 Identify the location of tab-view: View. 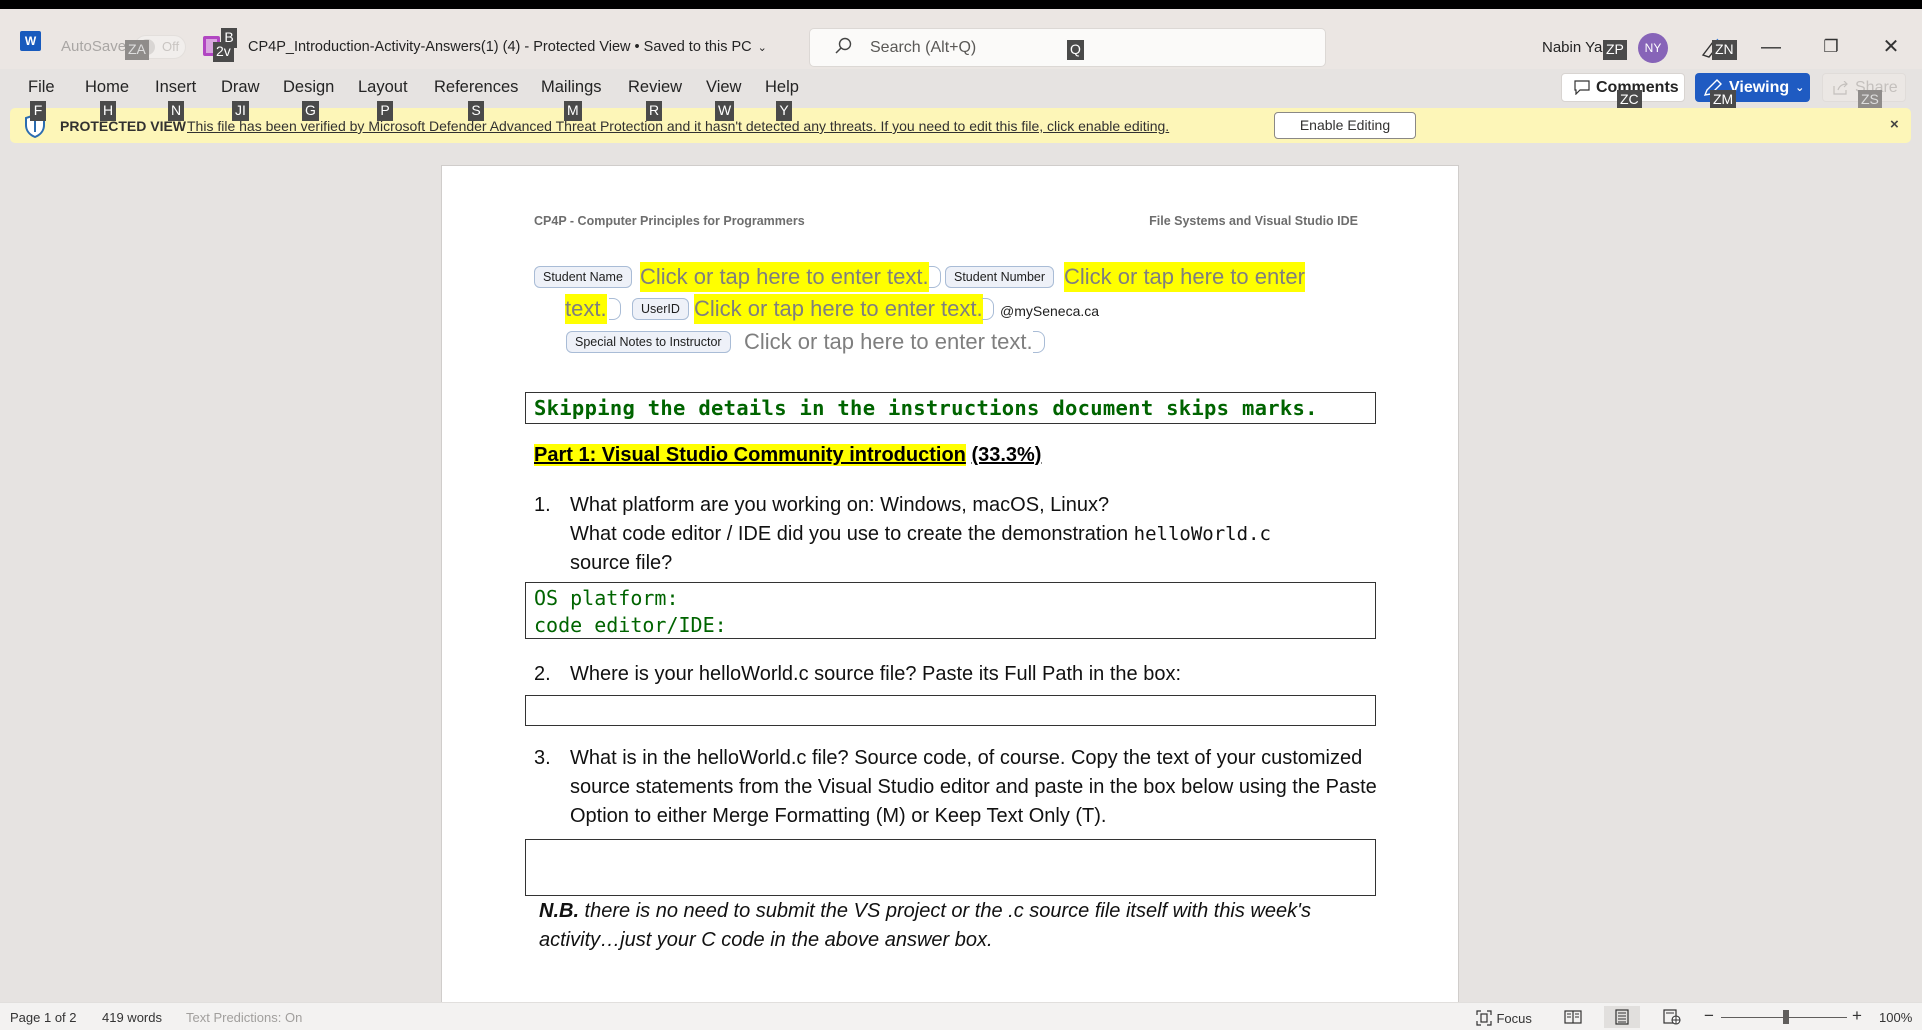
(723, 87).